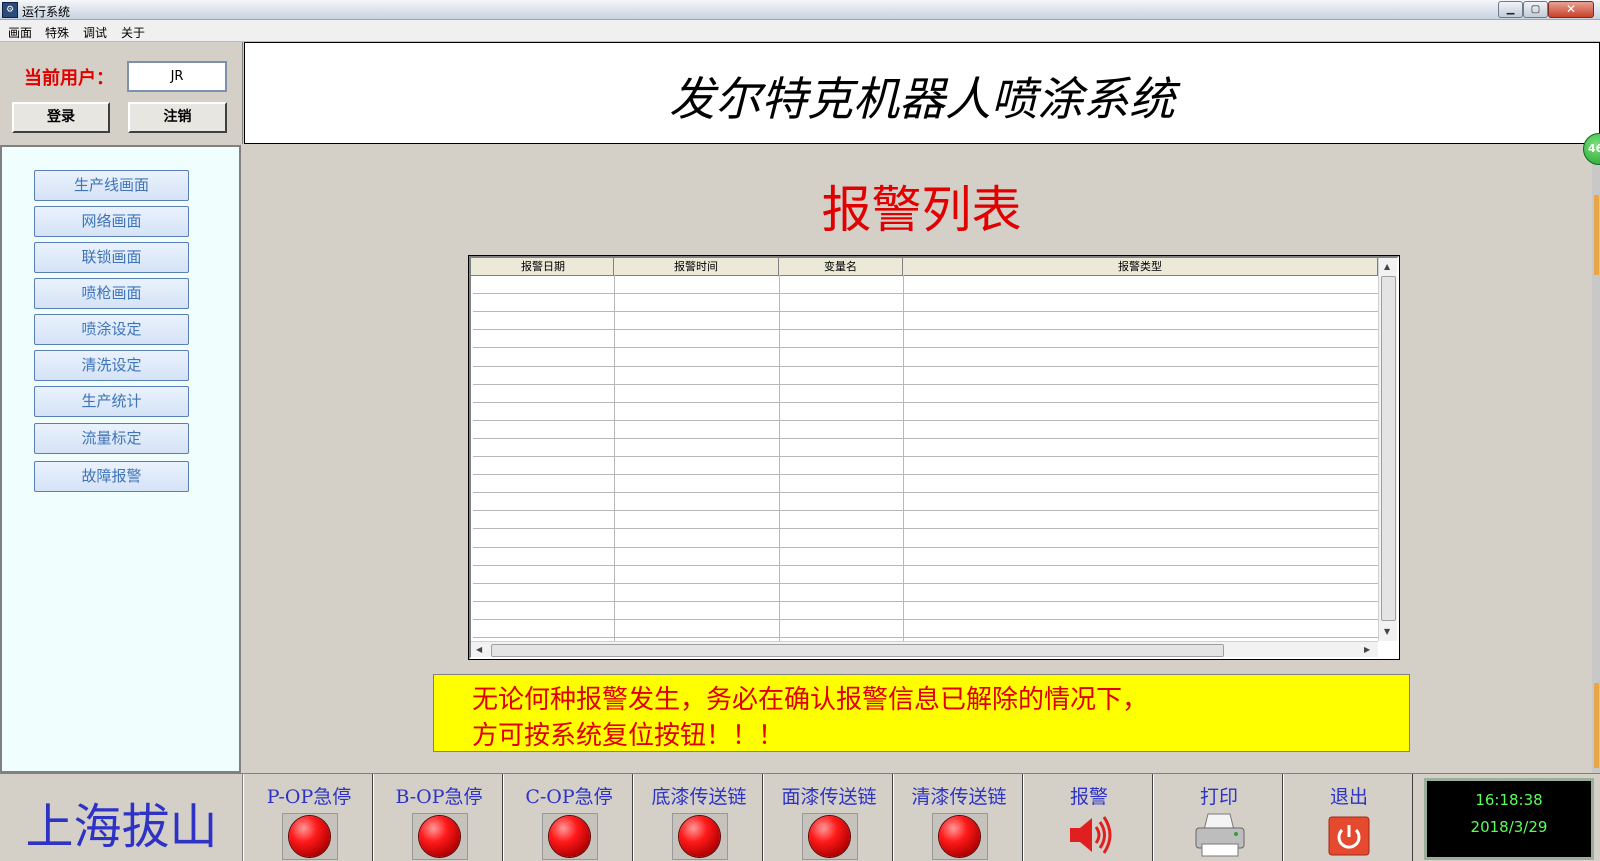 Image resolution: width=1600 pixels, height=861 pixels. What do you see at coordinates (1349, 836) in the screenshot?
I see `power-icon` at bounding box center [1349, 836].